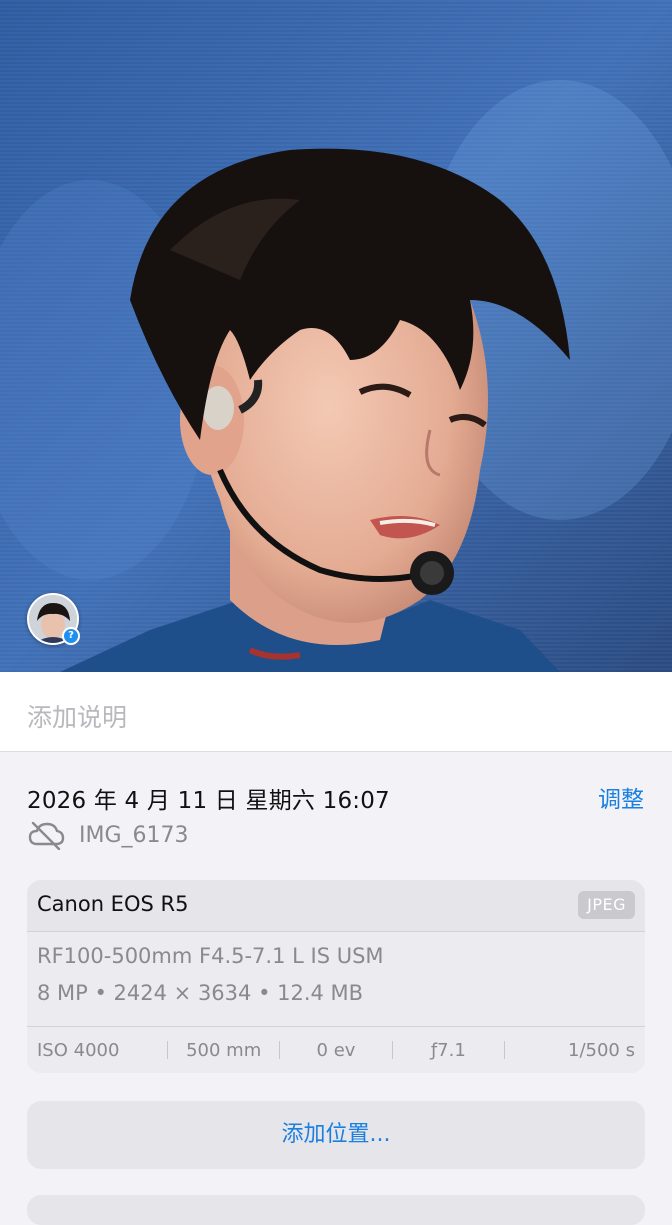  I want to click on capture-datetime: 2026 年 4 月 11 日 星期六 16:07, so click(208, 801).